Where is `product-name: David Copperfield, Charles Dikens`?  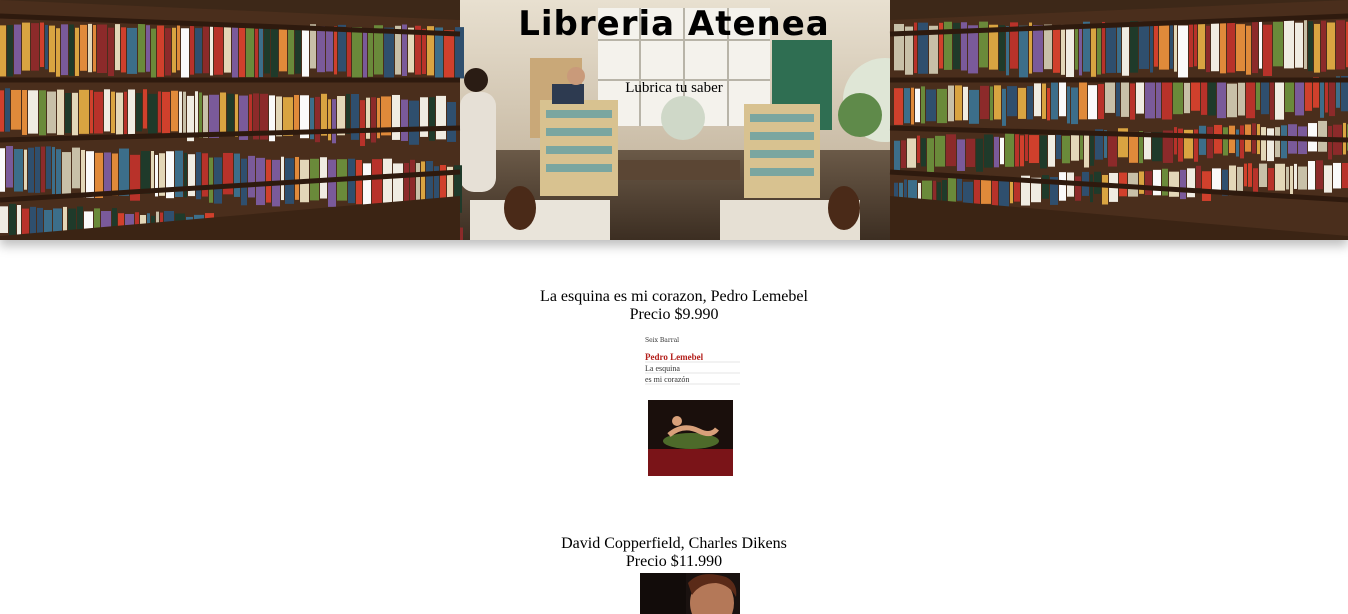 product-name: David Copperfield, Charles Dikens is located at coordinates (674, 543).